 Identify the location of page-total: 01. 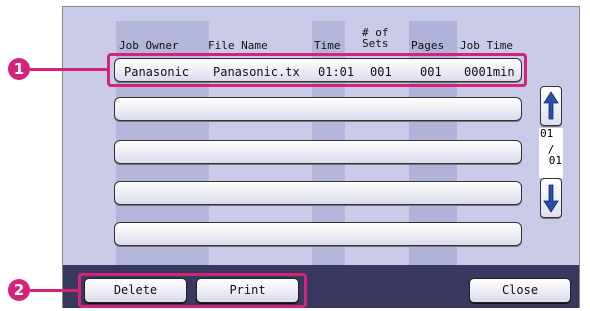
(555, 160).